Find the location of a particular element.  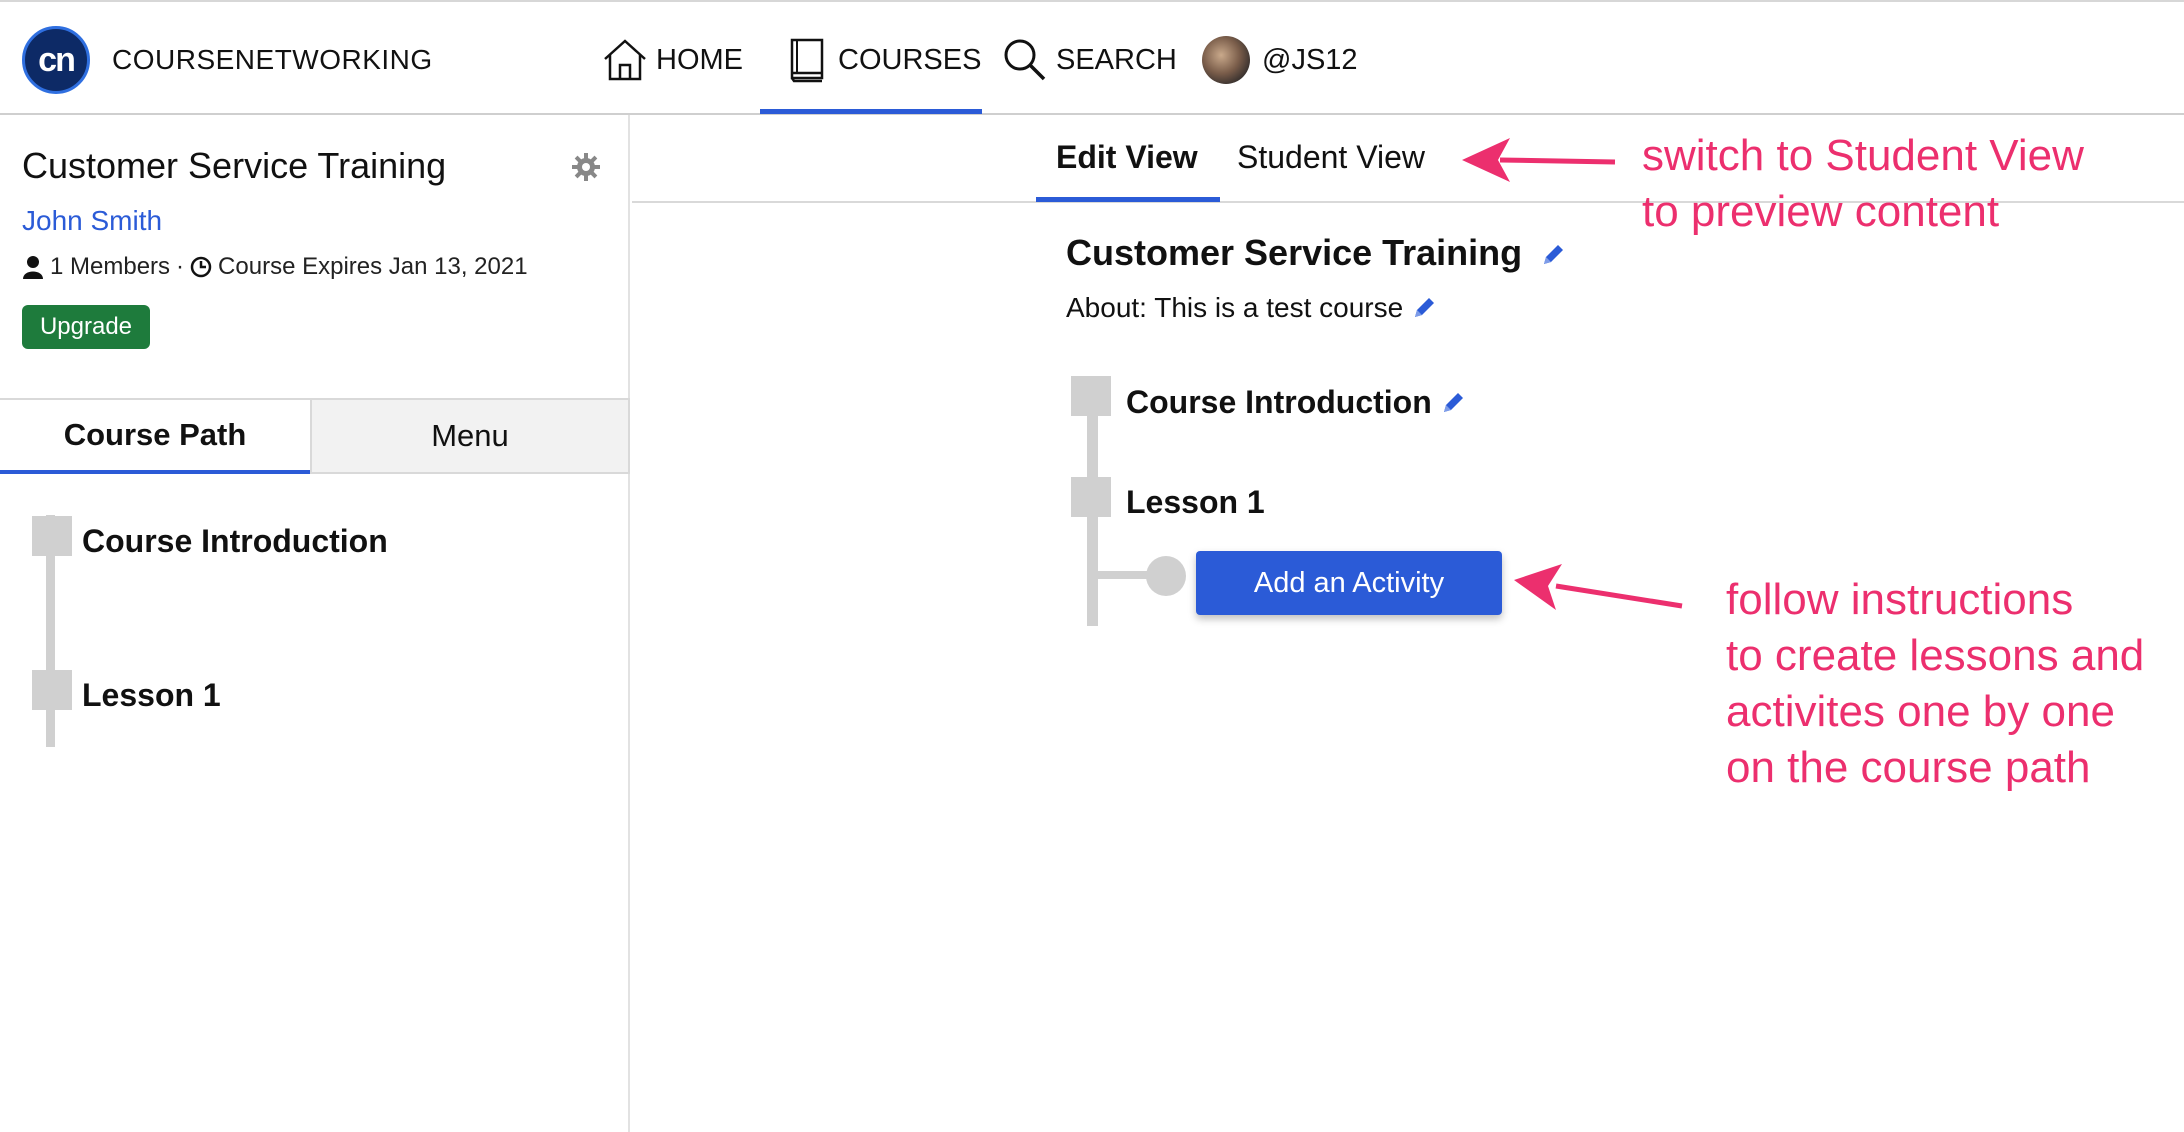

arrow-to-add-activity is located at coordinates (1619, 596).